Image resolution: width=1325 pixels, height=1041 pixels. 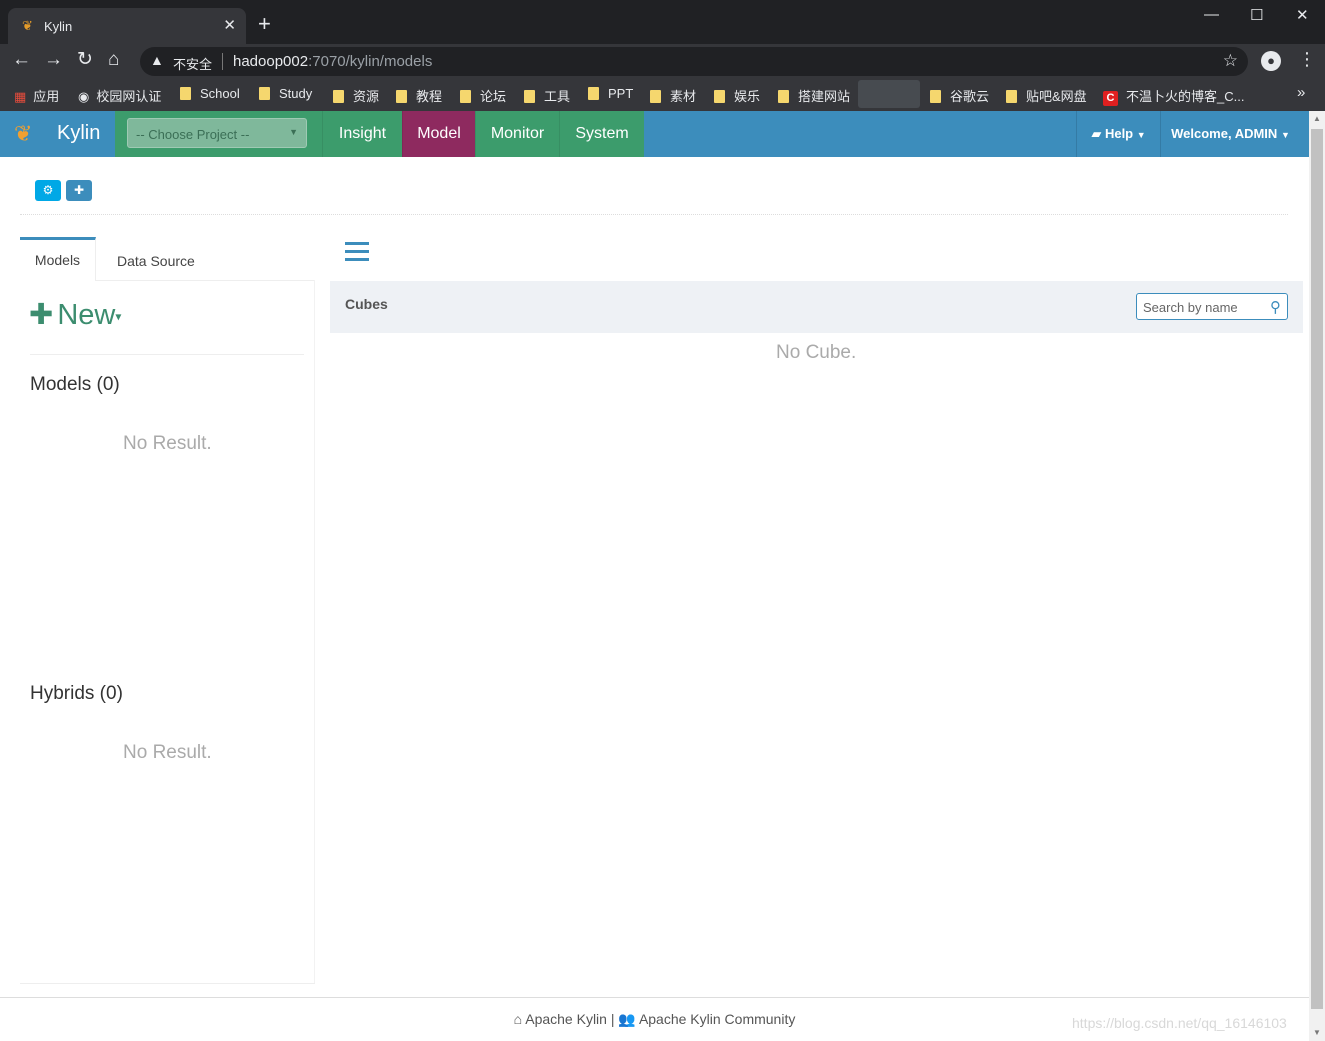 I want to click on scroll-up-icon: ▲, so click(x=1317, y=118).